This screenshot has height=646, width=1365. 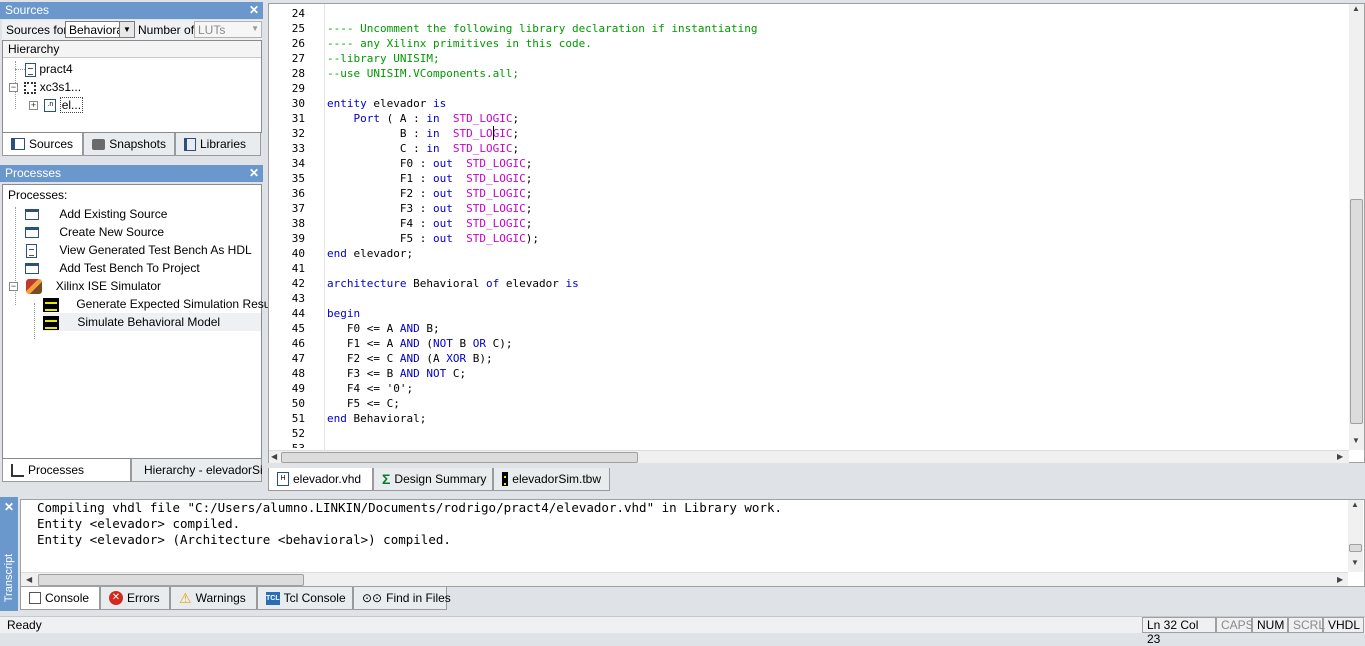 What do you see at coordinates (809, 456) in the screenshot?
I see `editor-horizontal-scrollbar: ◀ ▶` at bounding box center [809, 456].